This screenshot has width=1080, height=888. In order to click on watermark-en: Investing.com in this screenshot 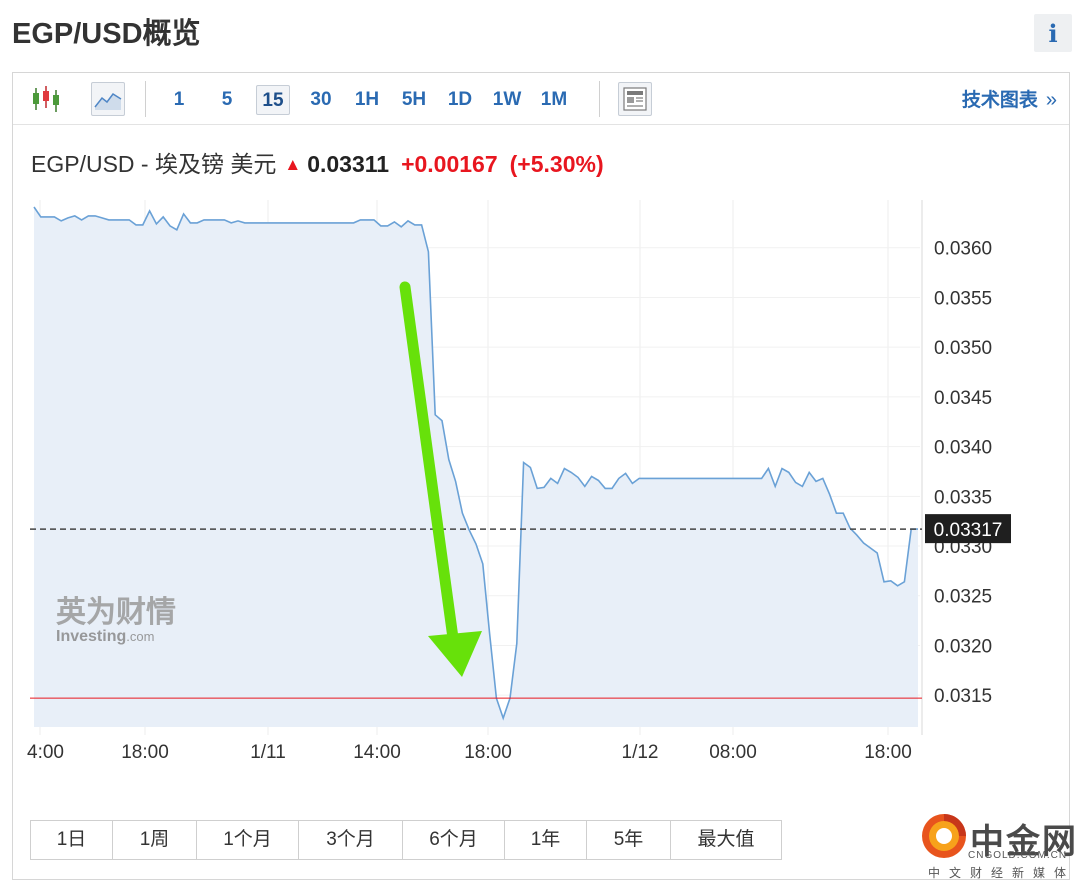, I will do `click(105, 636)`.